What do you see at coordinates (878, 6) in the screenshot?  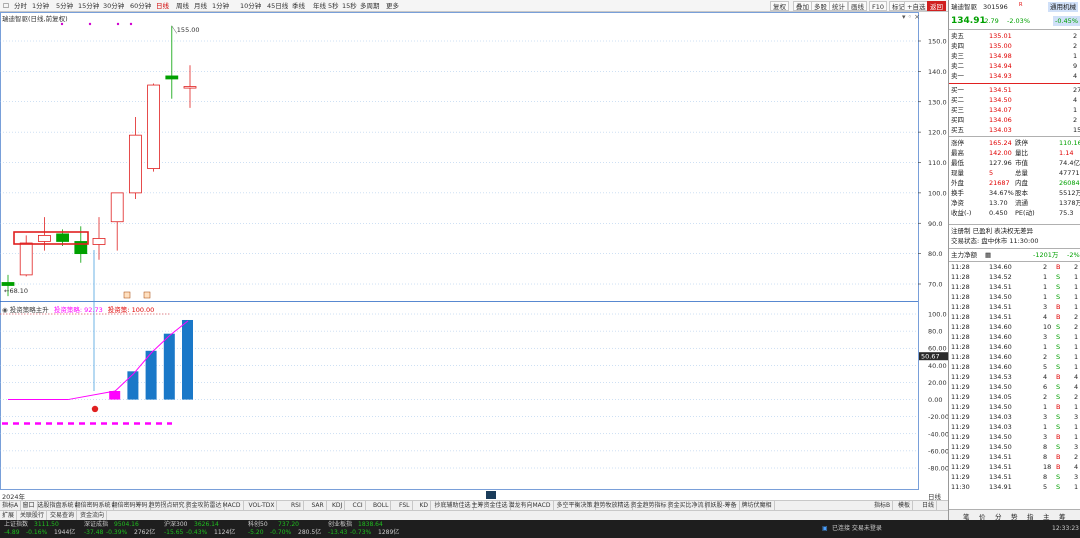 I see `toolbar-button: F10` at bounding box center [878, 6].